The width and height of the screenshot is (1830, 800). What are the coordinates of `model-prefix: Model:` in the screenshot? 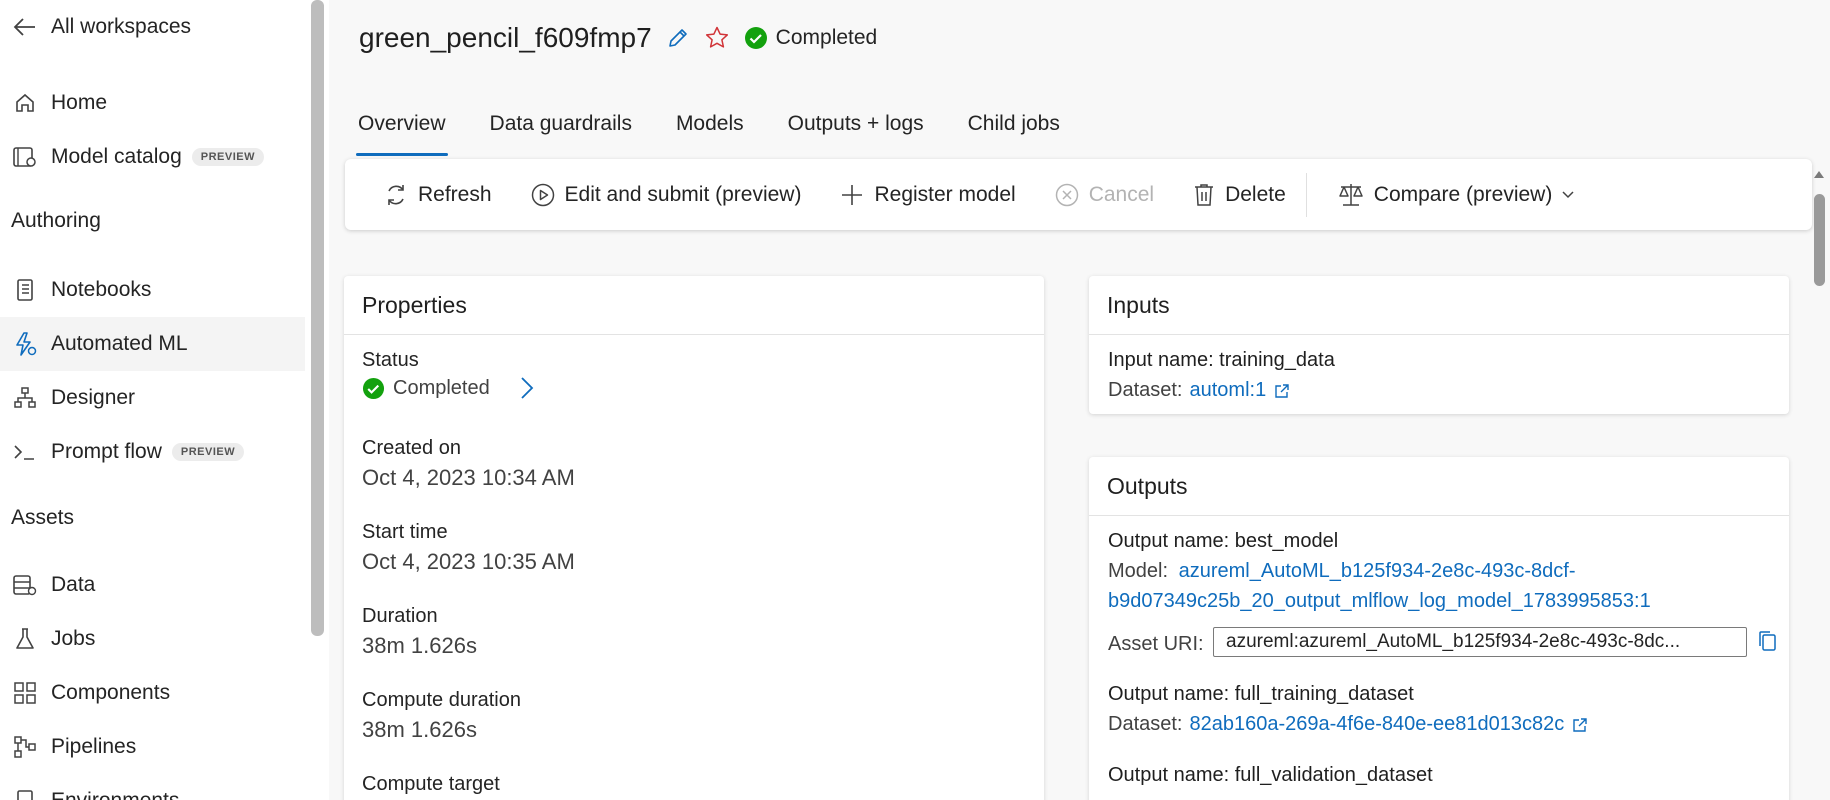 It's located at (1138, 571).